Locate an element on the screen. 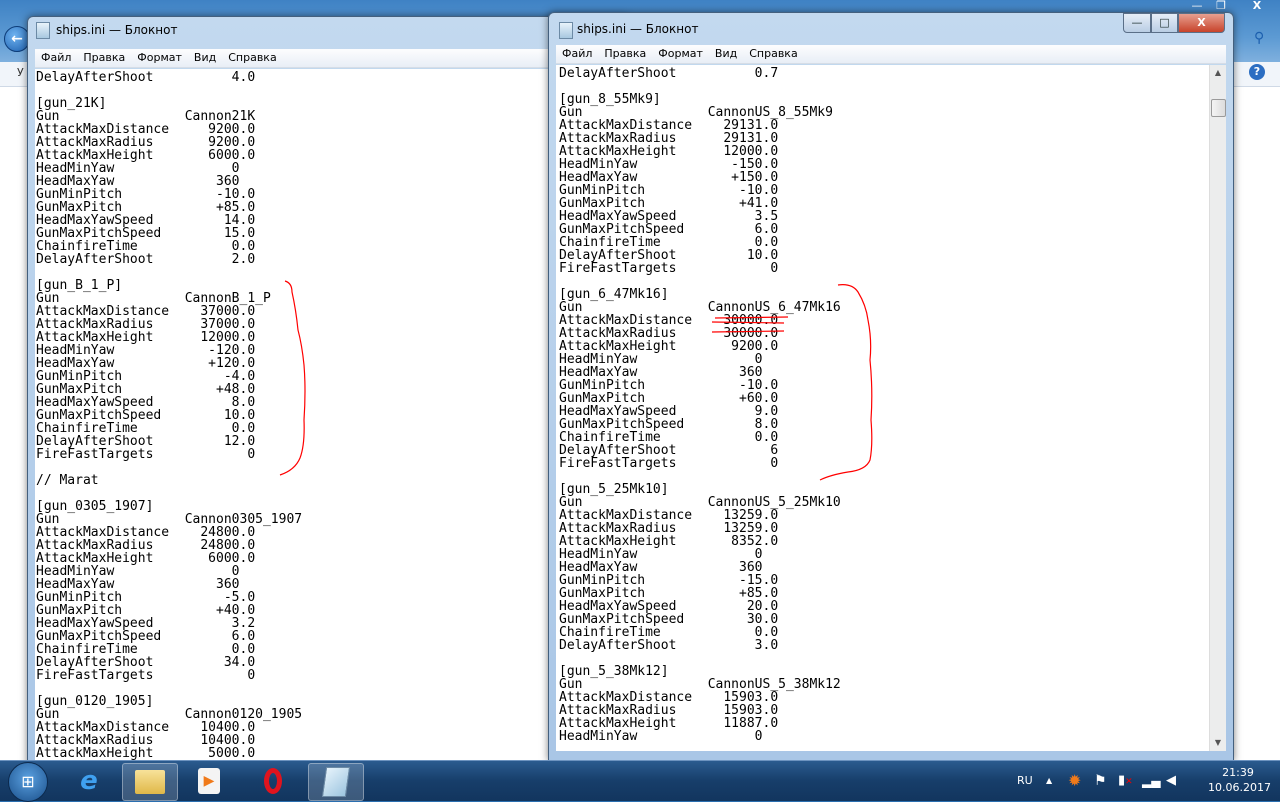 The height and width of the screenshot is (802, 1280). internet-explorer-icon: e is located at coordinates (89, 781).